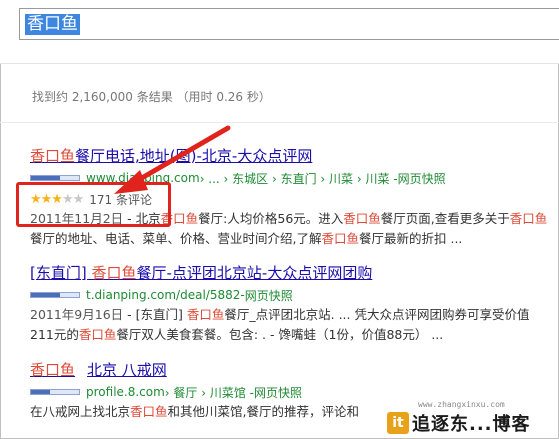 Image resolution: width=559 pixels, height=439 pixels. Describe the element at coordinates (77, 218) in the screenshot. I see `result-date: 2011年11月2日` at that location.